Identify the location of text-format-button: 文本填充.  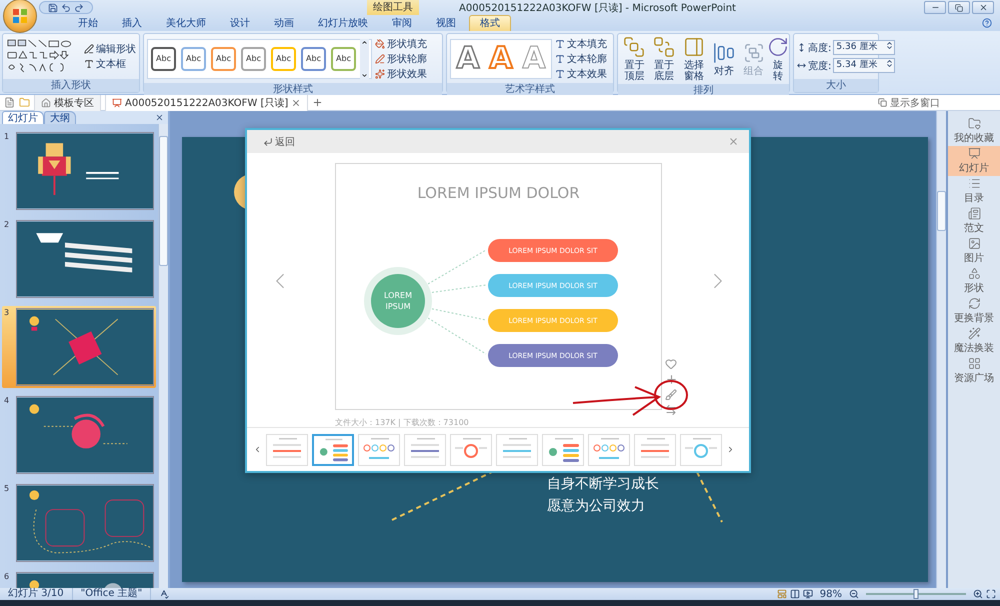
(581, 43).